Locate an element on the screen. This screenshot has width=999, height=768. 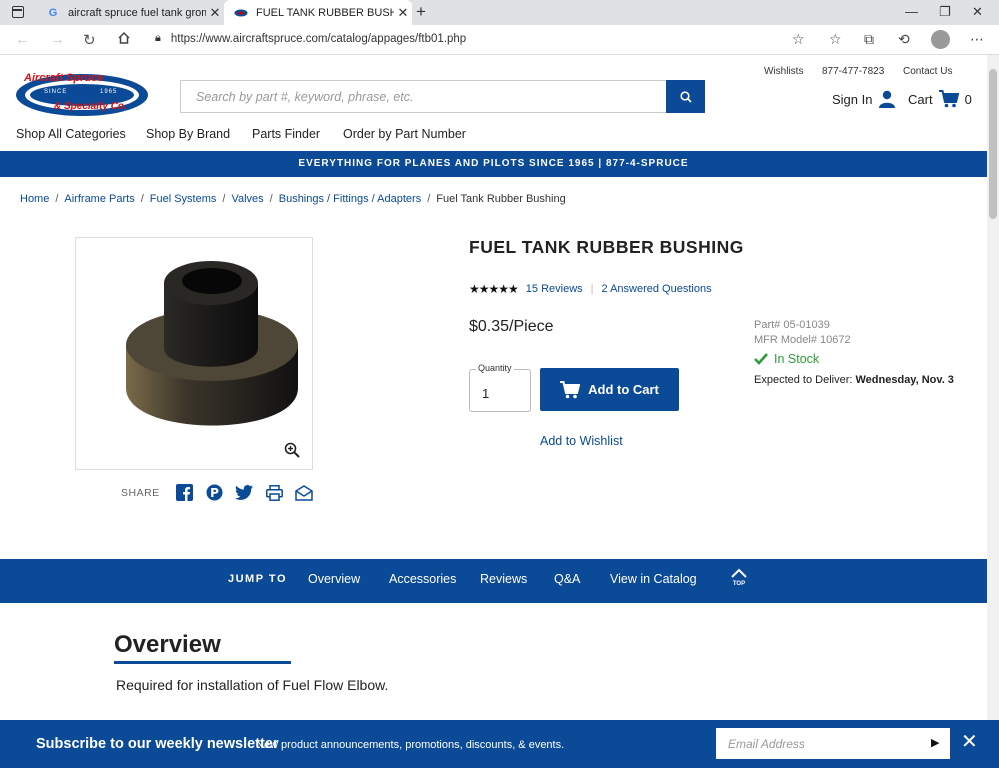
back-icon: ← is located at coordinates (22, 39).